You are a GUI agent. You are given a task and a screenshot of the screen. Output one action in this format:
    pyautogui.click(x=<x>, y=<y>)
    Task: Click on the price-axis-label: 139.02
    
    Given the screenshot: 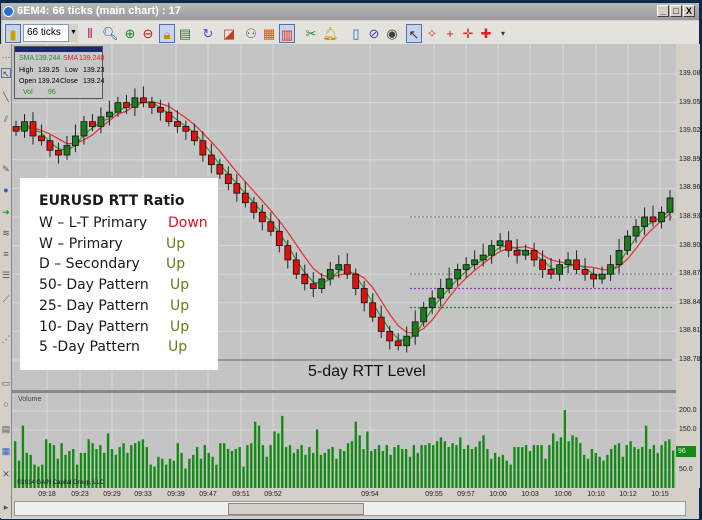 What is the action you would take?
    pyautogui.click(x=690, y=131)
    